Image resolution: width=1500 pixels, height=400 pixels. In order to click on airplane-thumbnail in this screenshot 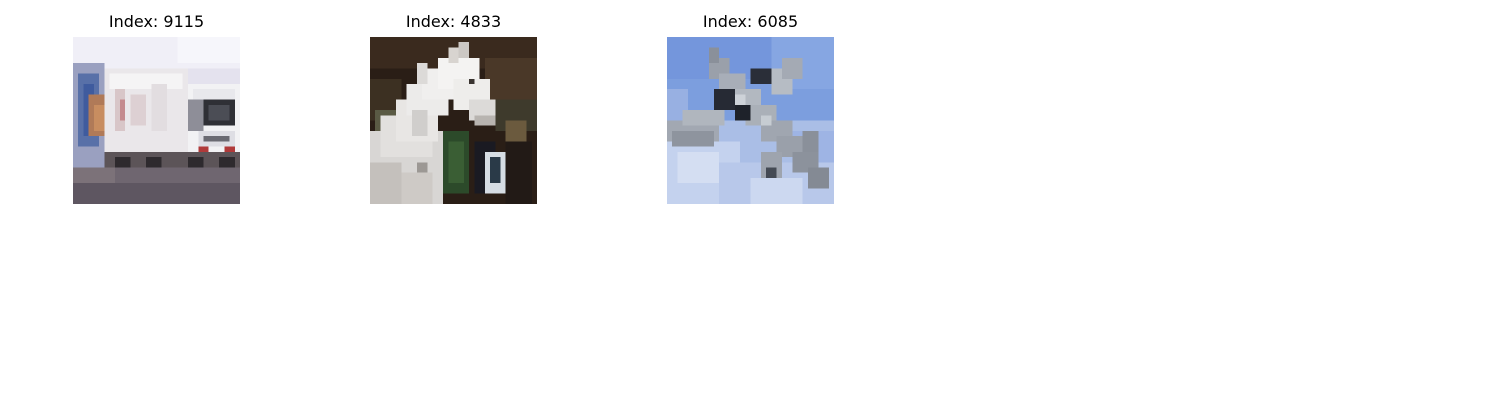, I will do `click(750, 120)`.